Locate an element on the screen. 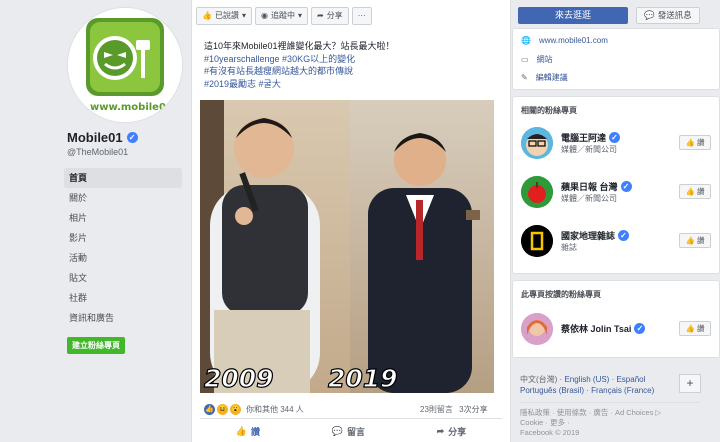 The image size is (720, 442). cartoon-face-icon is located at coordinates (537, 143).